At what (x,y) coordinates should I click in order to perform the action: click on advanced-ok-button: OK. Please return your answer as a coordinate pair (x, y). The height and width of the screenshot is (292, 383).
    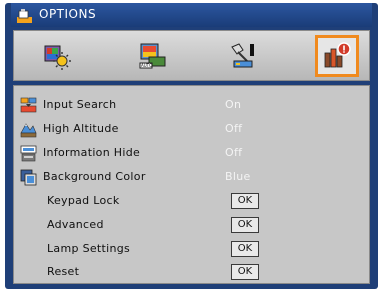
    Looking at the image, I should click on (245, 225).